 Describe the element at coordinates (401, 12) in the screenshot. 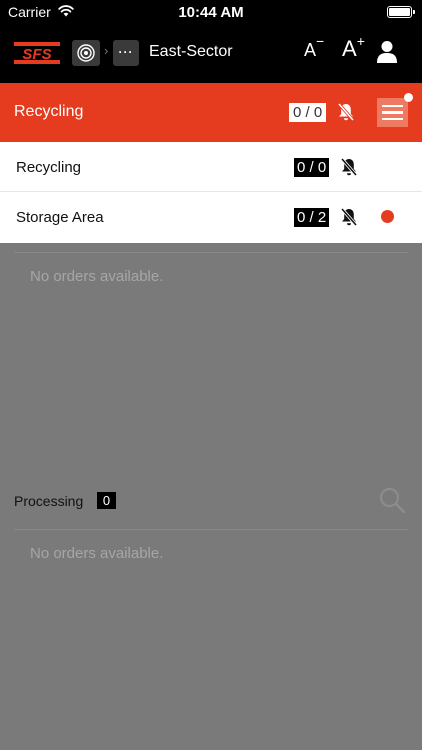

I see `battery-icon` at that location.